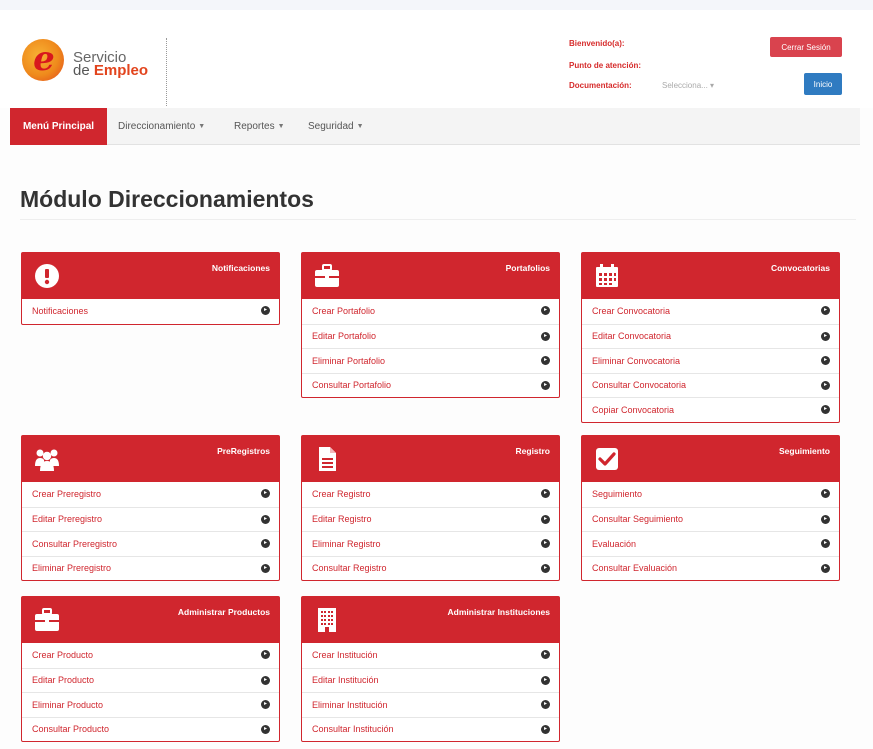 This screenshot has height=749, width=873. Describe the element at coordinates (161, 126) in the screenshot. I see `nav-direccionamiento: Direccionamiento ▼` at that location.